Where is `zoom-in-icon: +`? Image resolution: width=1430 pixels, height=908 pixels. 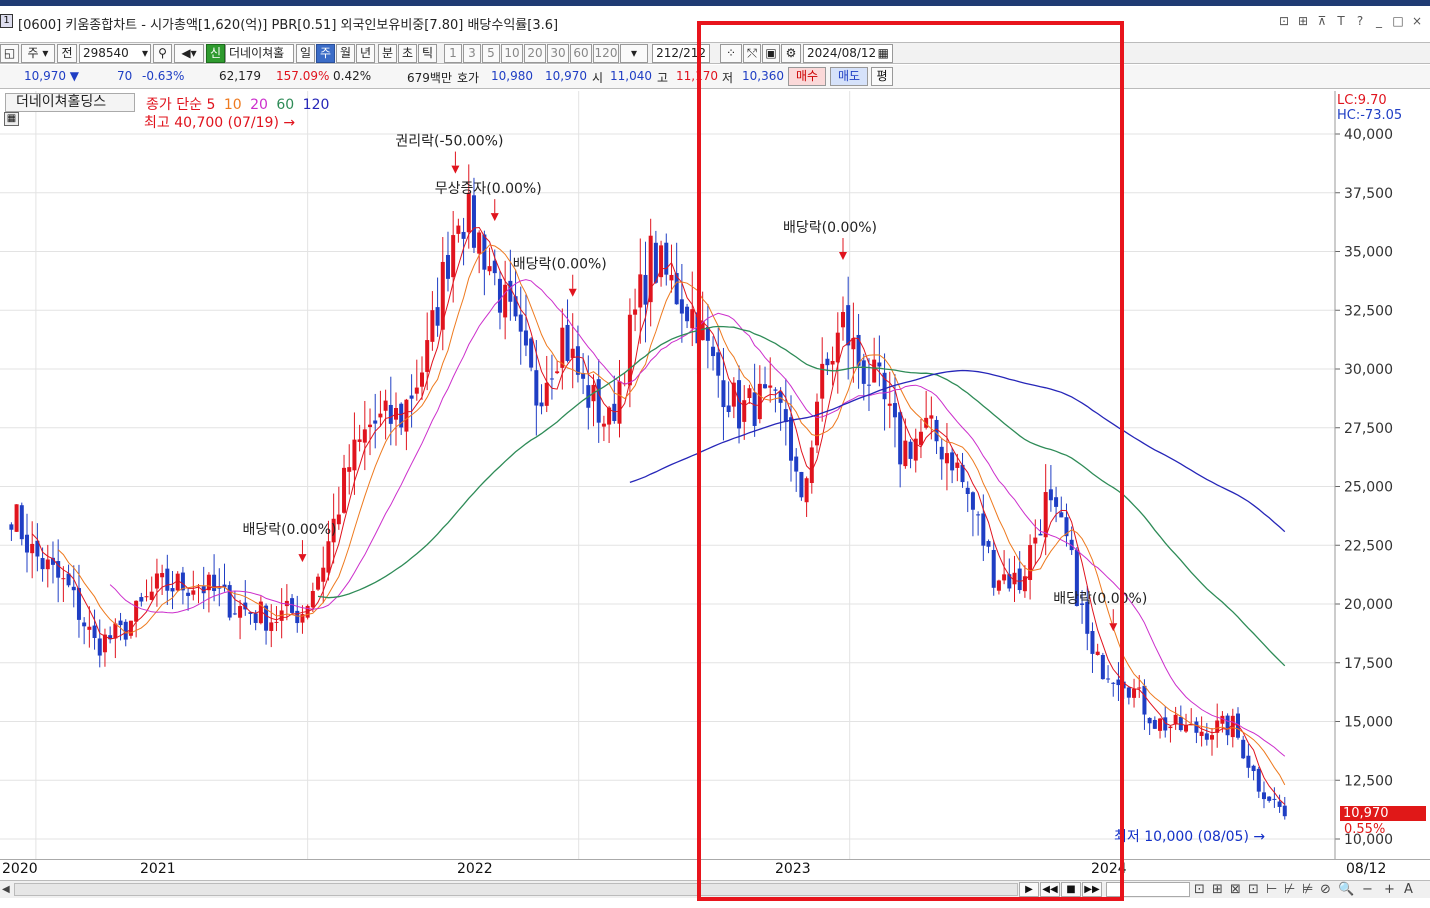
zoom-in-icon: + is located at coordinates (1389, 889).